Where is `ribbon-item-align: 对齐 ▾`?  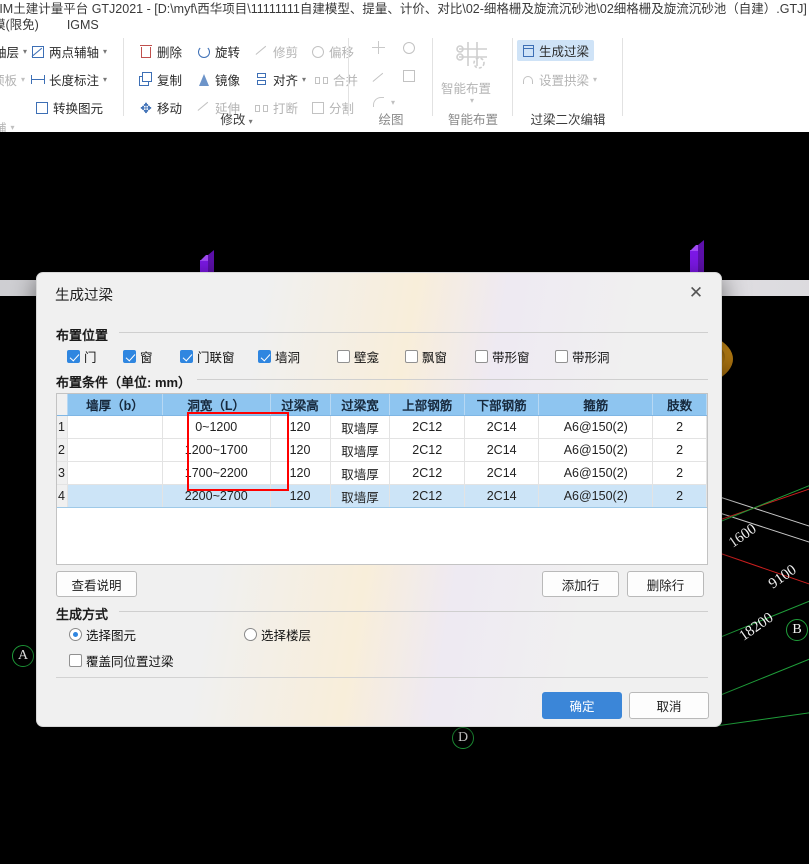
ribbon-item-align: 对齐 ▾ is located at coordinates (280, 79).